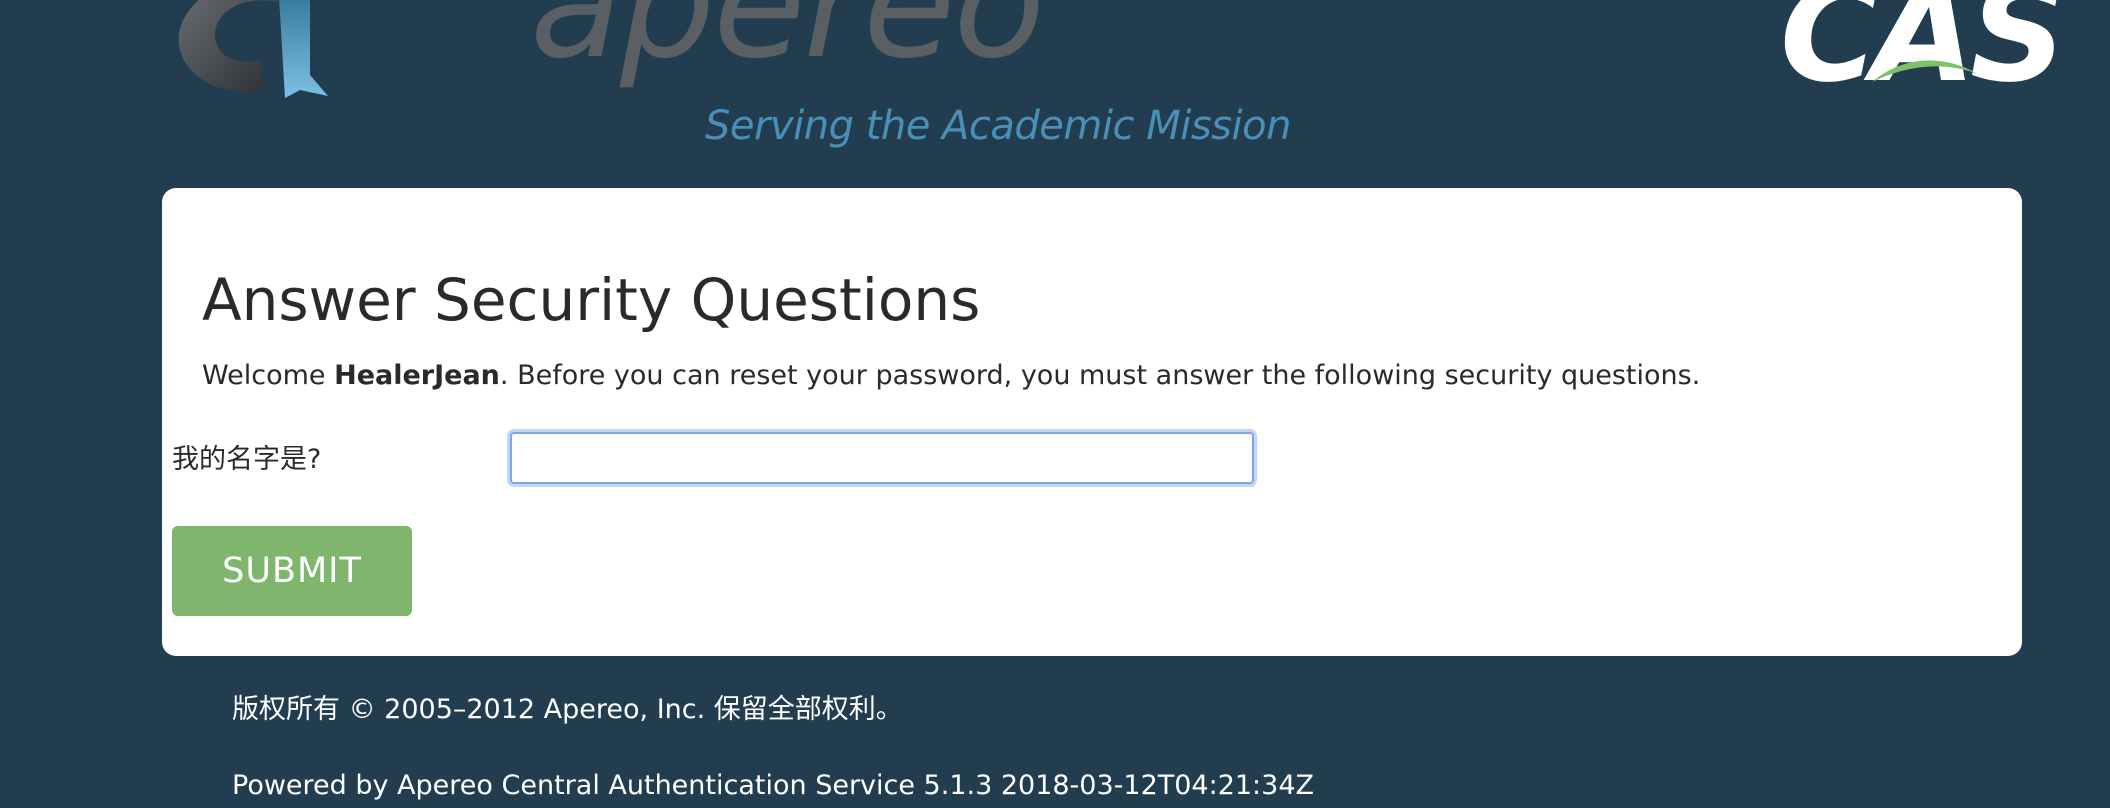 The image size is (2110, 808). I want to click on apereo-logo: apereo Serving the Academic Mission, so click(725, 75).